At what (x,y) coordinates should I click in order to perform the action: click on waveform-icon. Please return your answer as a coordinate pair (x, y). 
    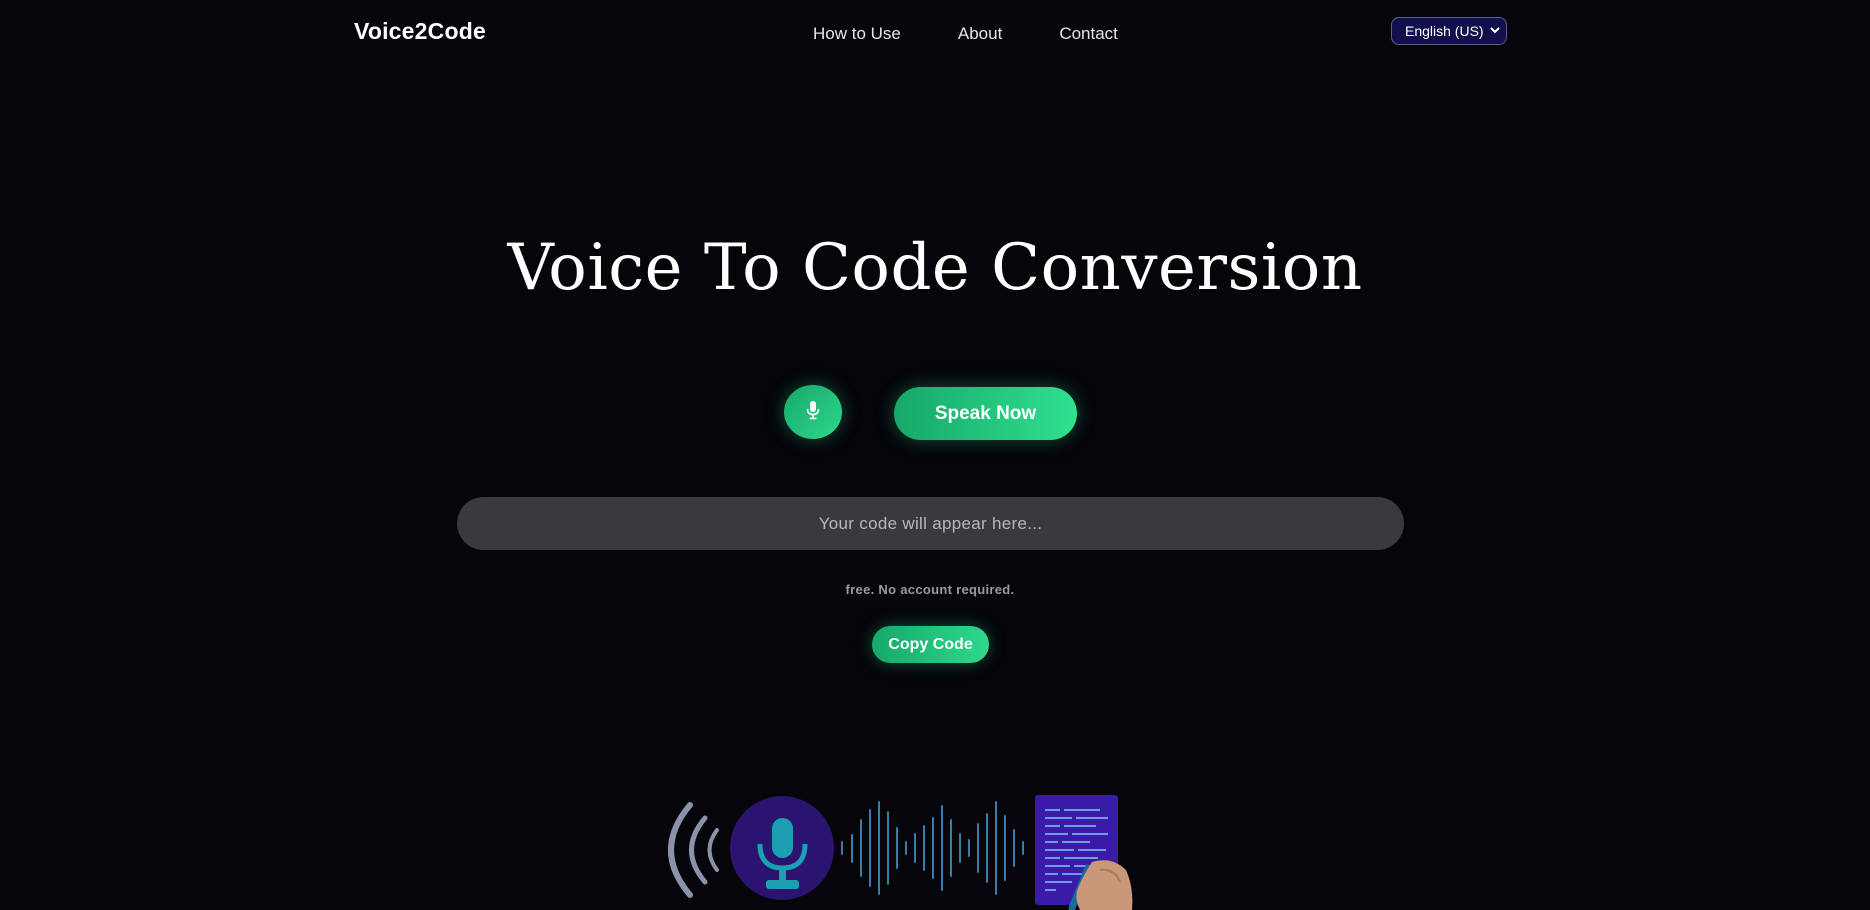
    Looking at the image, I should click on (932, 848).